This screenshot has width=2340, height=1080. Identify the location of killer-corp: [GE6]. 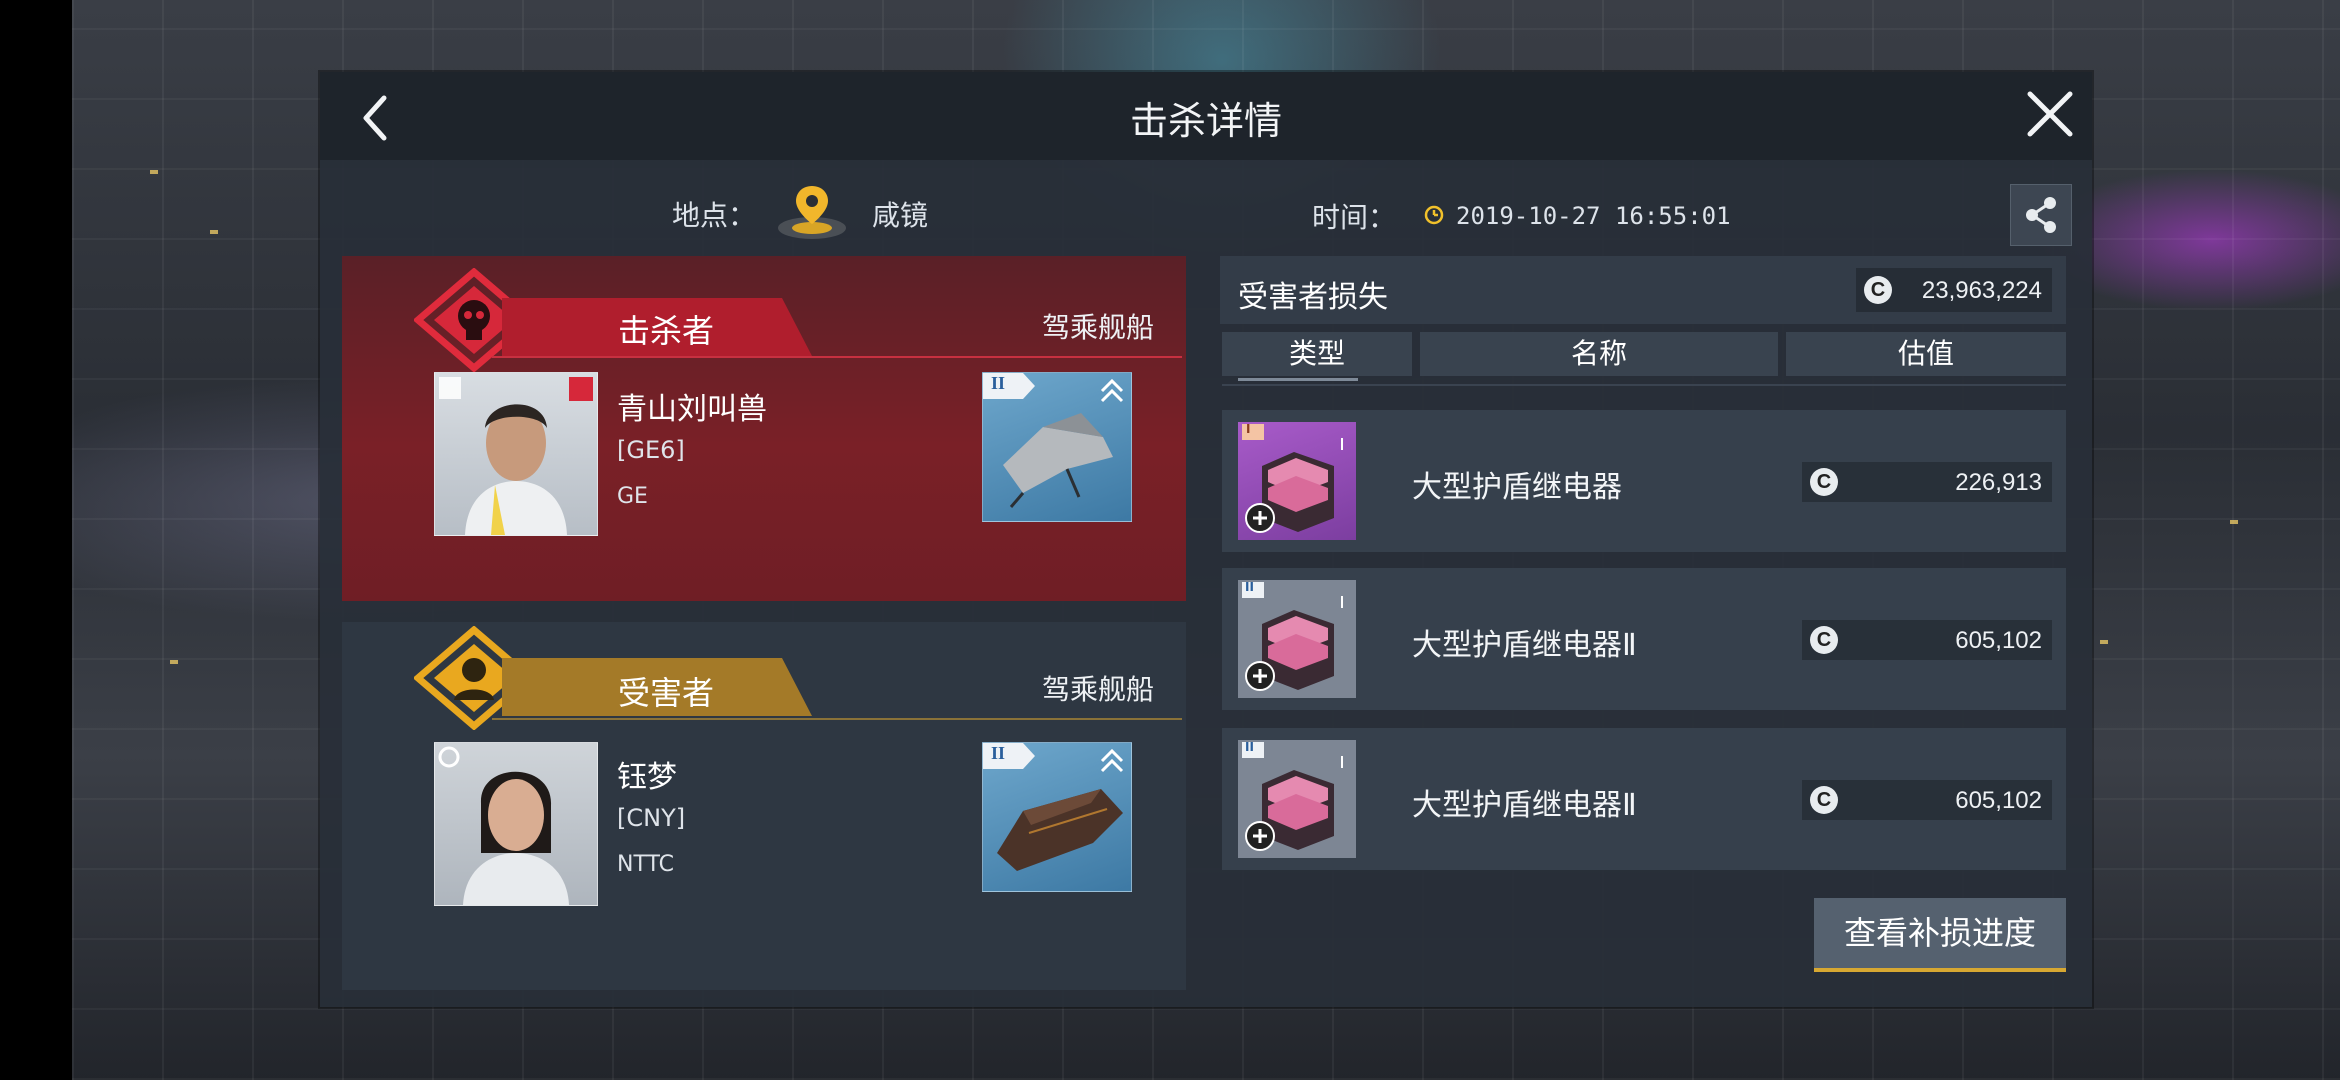
(651, 450).